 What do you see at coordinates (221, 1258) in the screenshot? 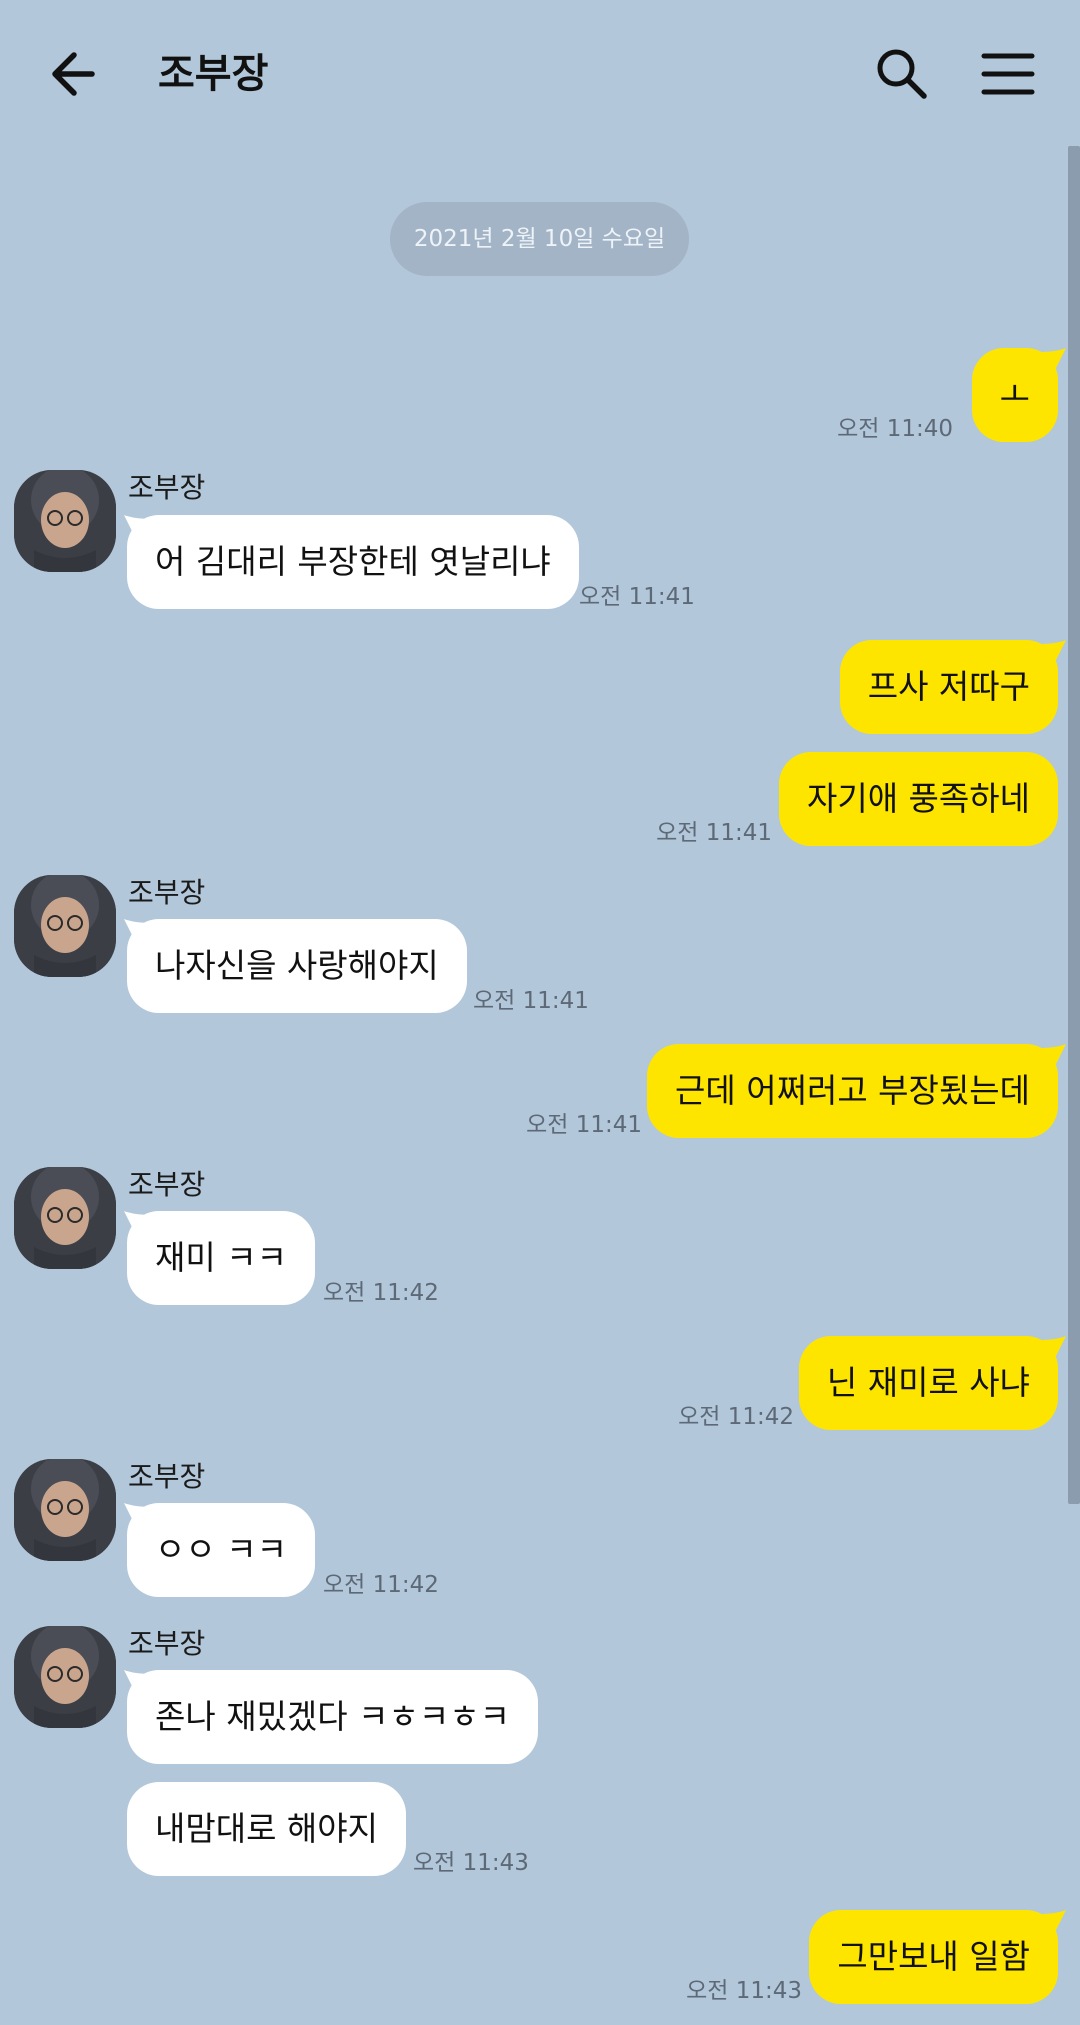
I see `incoming-message-bubble: 재미 ㅋㅋ` at bounding box center [221, 1258].